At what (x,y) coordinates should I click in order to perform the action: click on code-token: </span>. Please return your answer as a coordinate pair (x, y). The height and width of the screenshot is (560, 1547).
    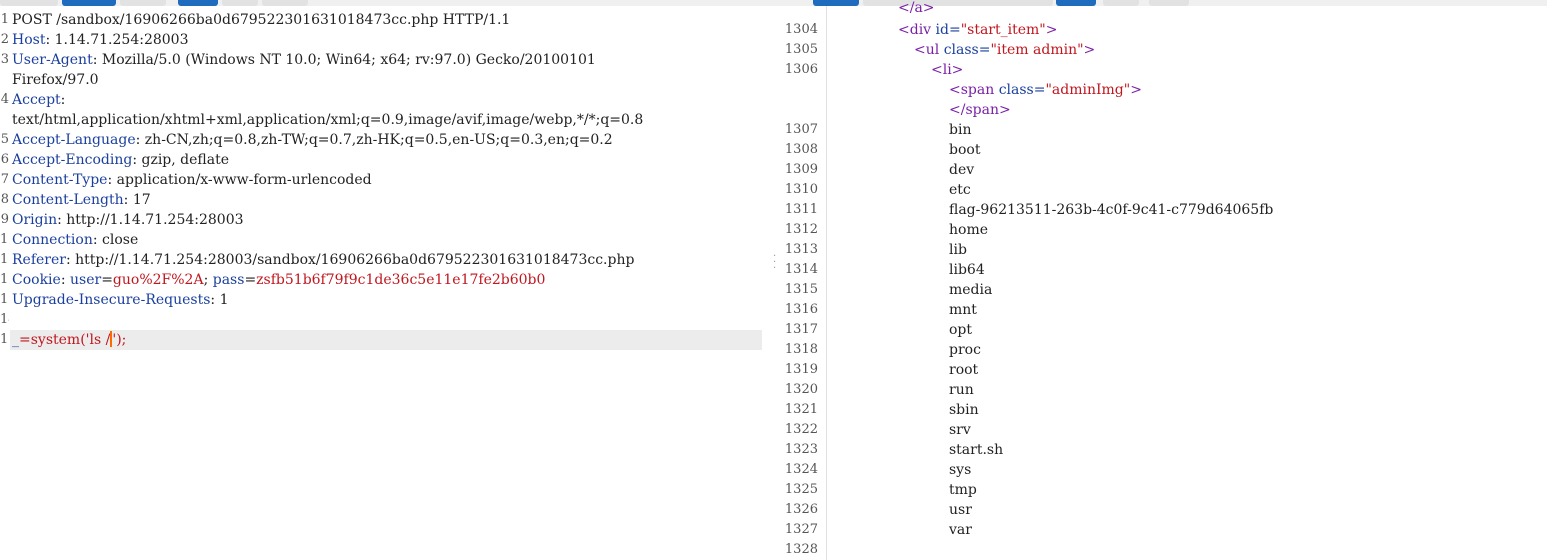
    Looking at the image, I should click on (980, 110).